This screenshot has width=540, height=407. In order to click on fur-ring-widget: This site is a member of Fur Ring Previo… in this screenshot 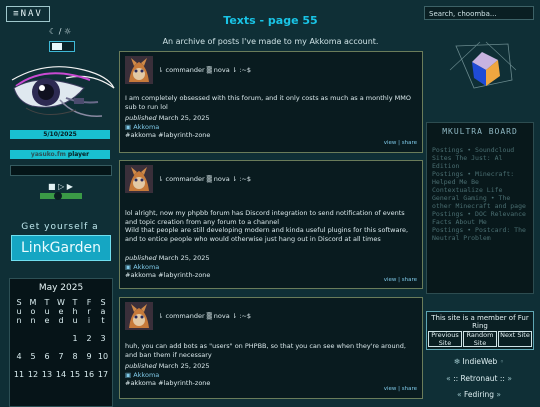, I will do `click(480, 330)`.